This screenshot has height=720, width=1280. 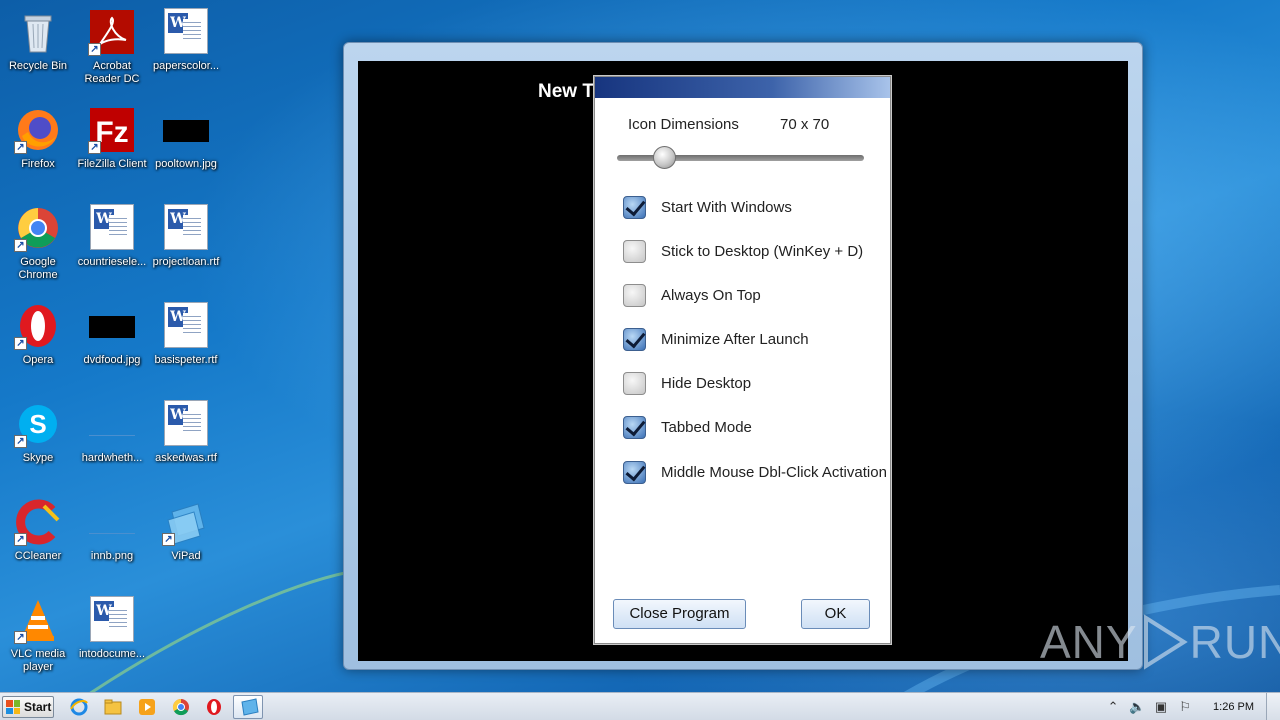 I want to click on skype-icon: S ↗, so click(x=38, y=424).